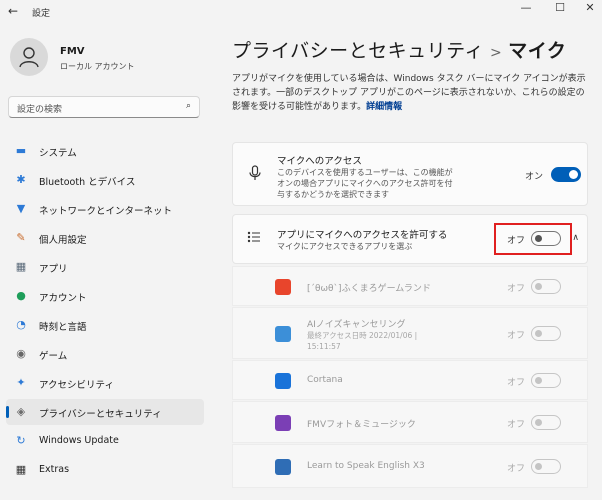 Image resolution: width=602 pixels, height=500 pixels. Describe the element at coordinates (72, 51) in the screenshot. I see `user-name: FMV` at that location.